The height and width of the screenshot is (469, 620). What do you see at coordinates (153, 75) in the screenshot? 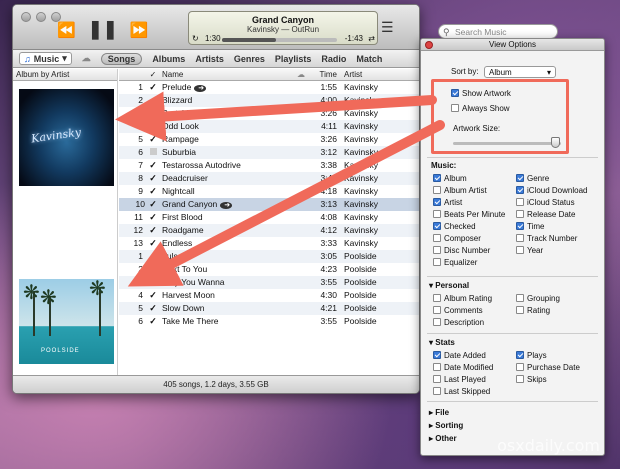
I see `column-header-checked: ✓` at bounding box center [153, 75].